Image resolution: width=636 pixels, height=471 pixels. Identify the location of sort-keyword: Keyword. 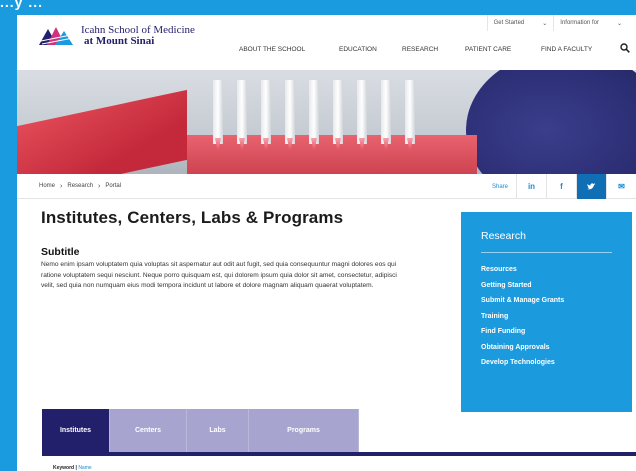
(63, 468).